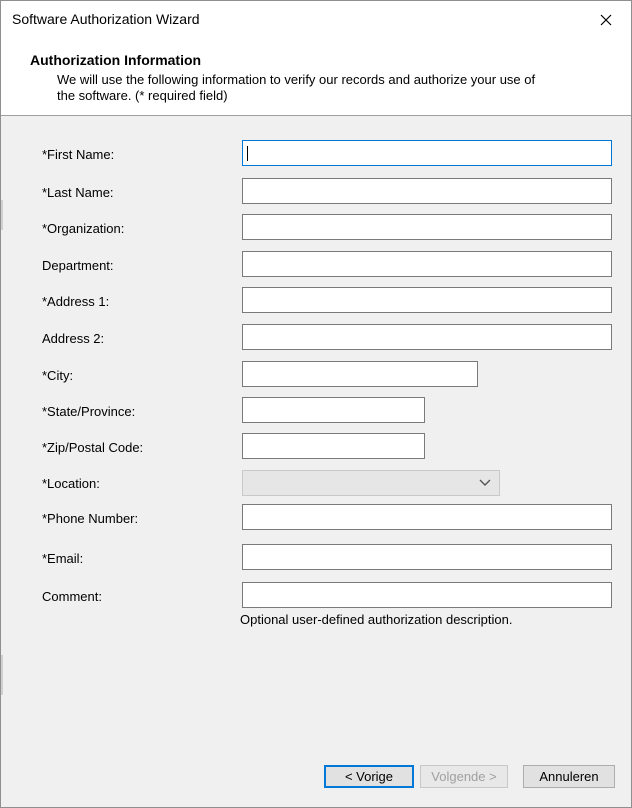 The height and width of the screenshot is (808, 632). I want to click on first-name-label: *First Name:, so click(78, 154).